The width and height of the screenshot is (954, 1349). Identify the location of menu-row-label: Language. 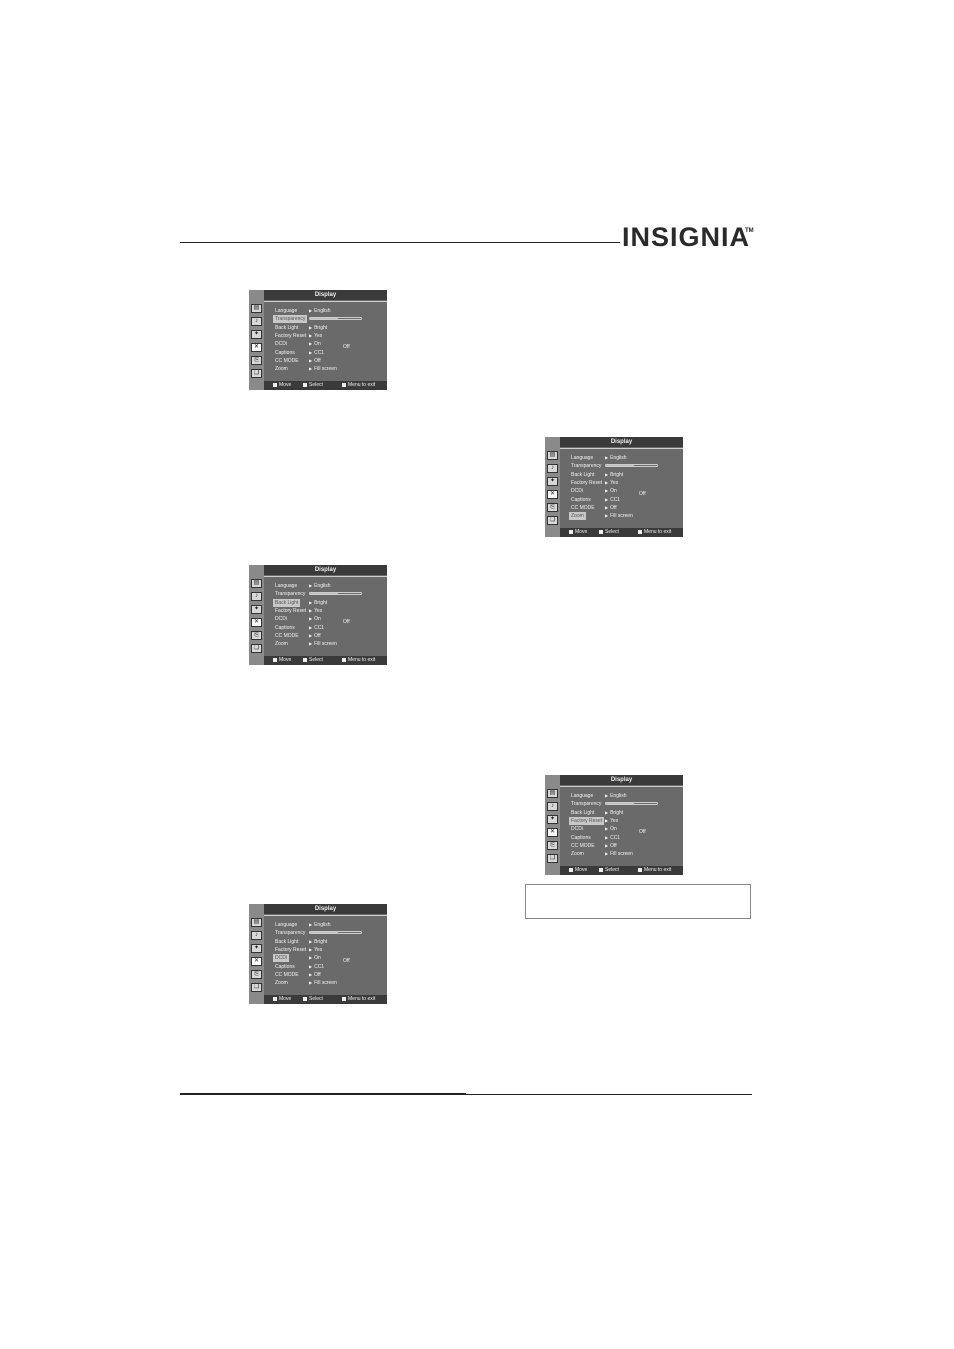
(286, 311).